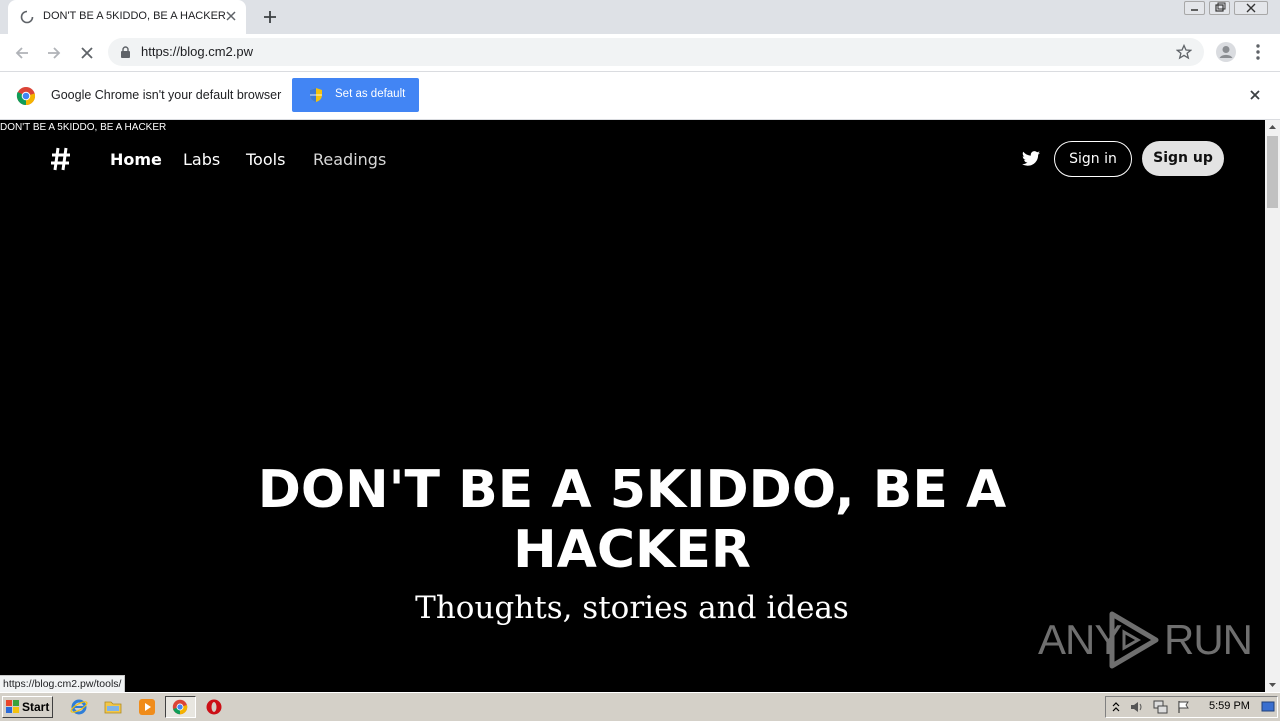 The height and width of the screenshot is (721, 1280). Describe the element at coordinates (1219, 8) in the screenshot. I see `restore-window-icon` at that location.